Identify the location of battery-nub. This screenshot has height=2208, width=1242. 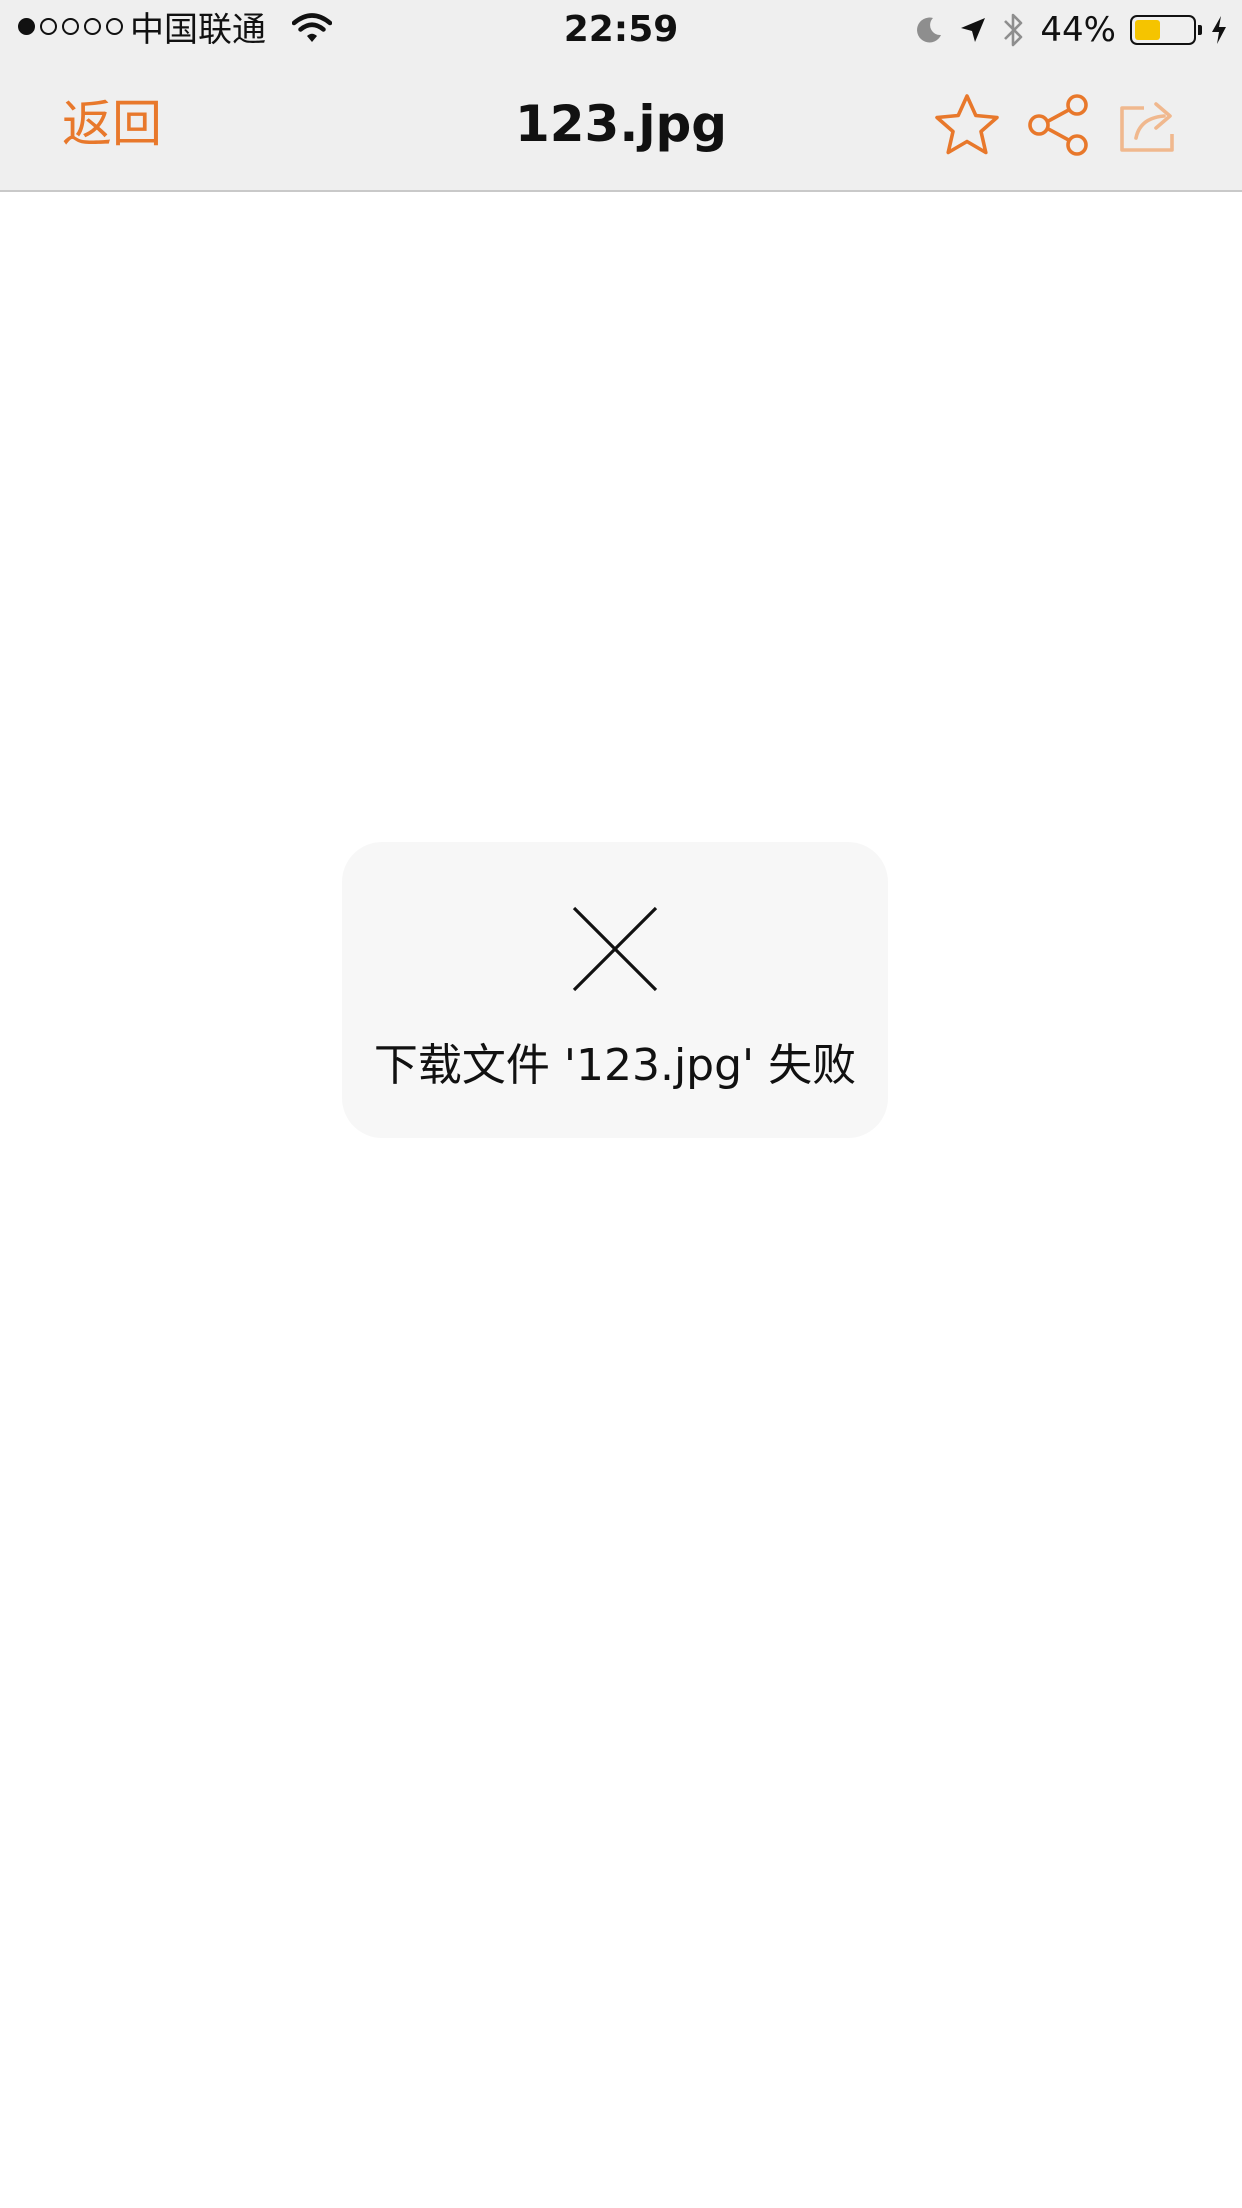
(1200, 30).